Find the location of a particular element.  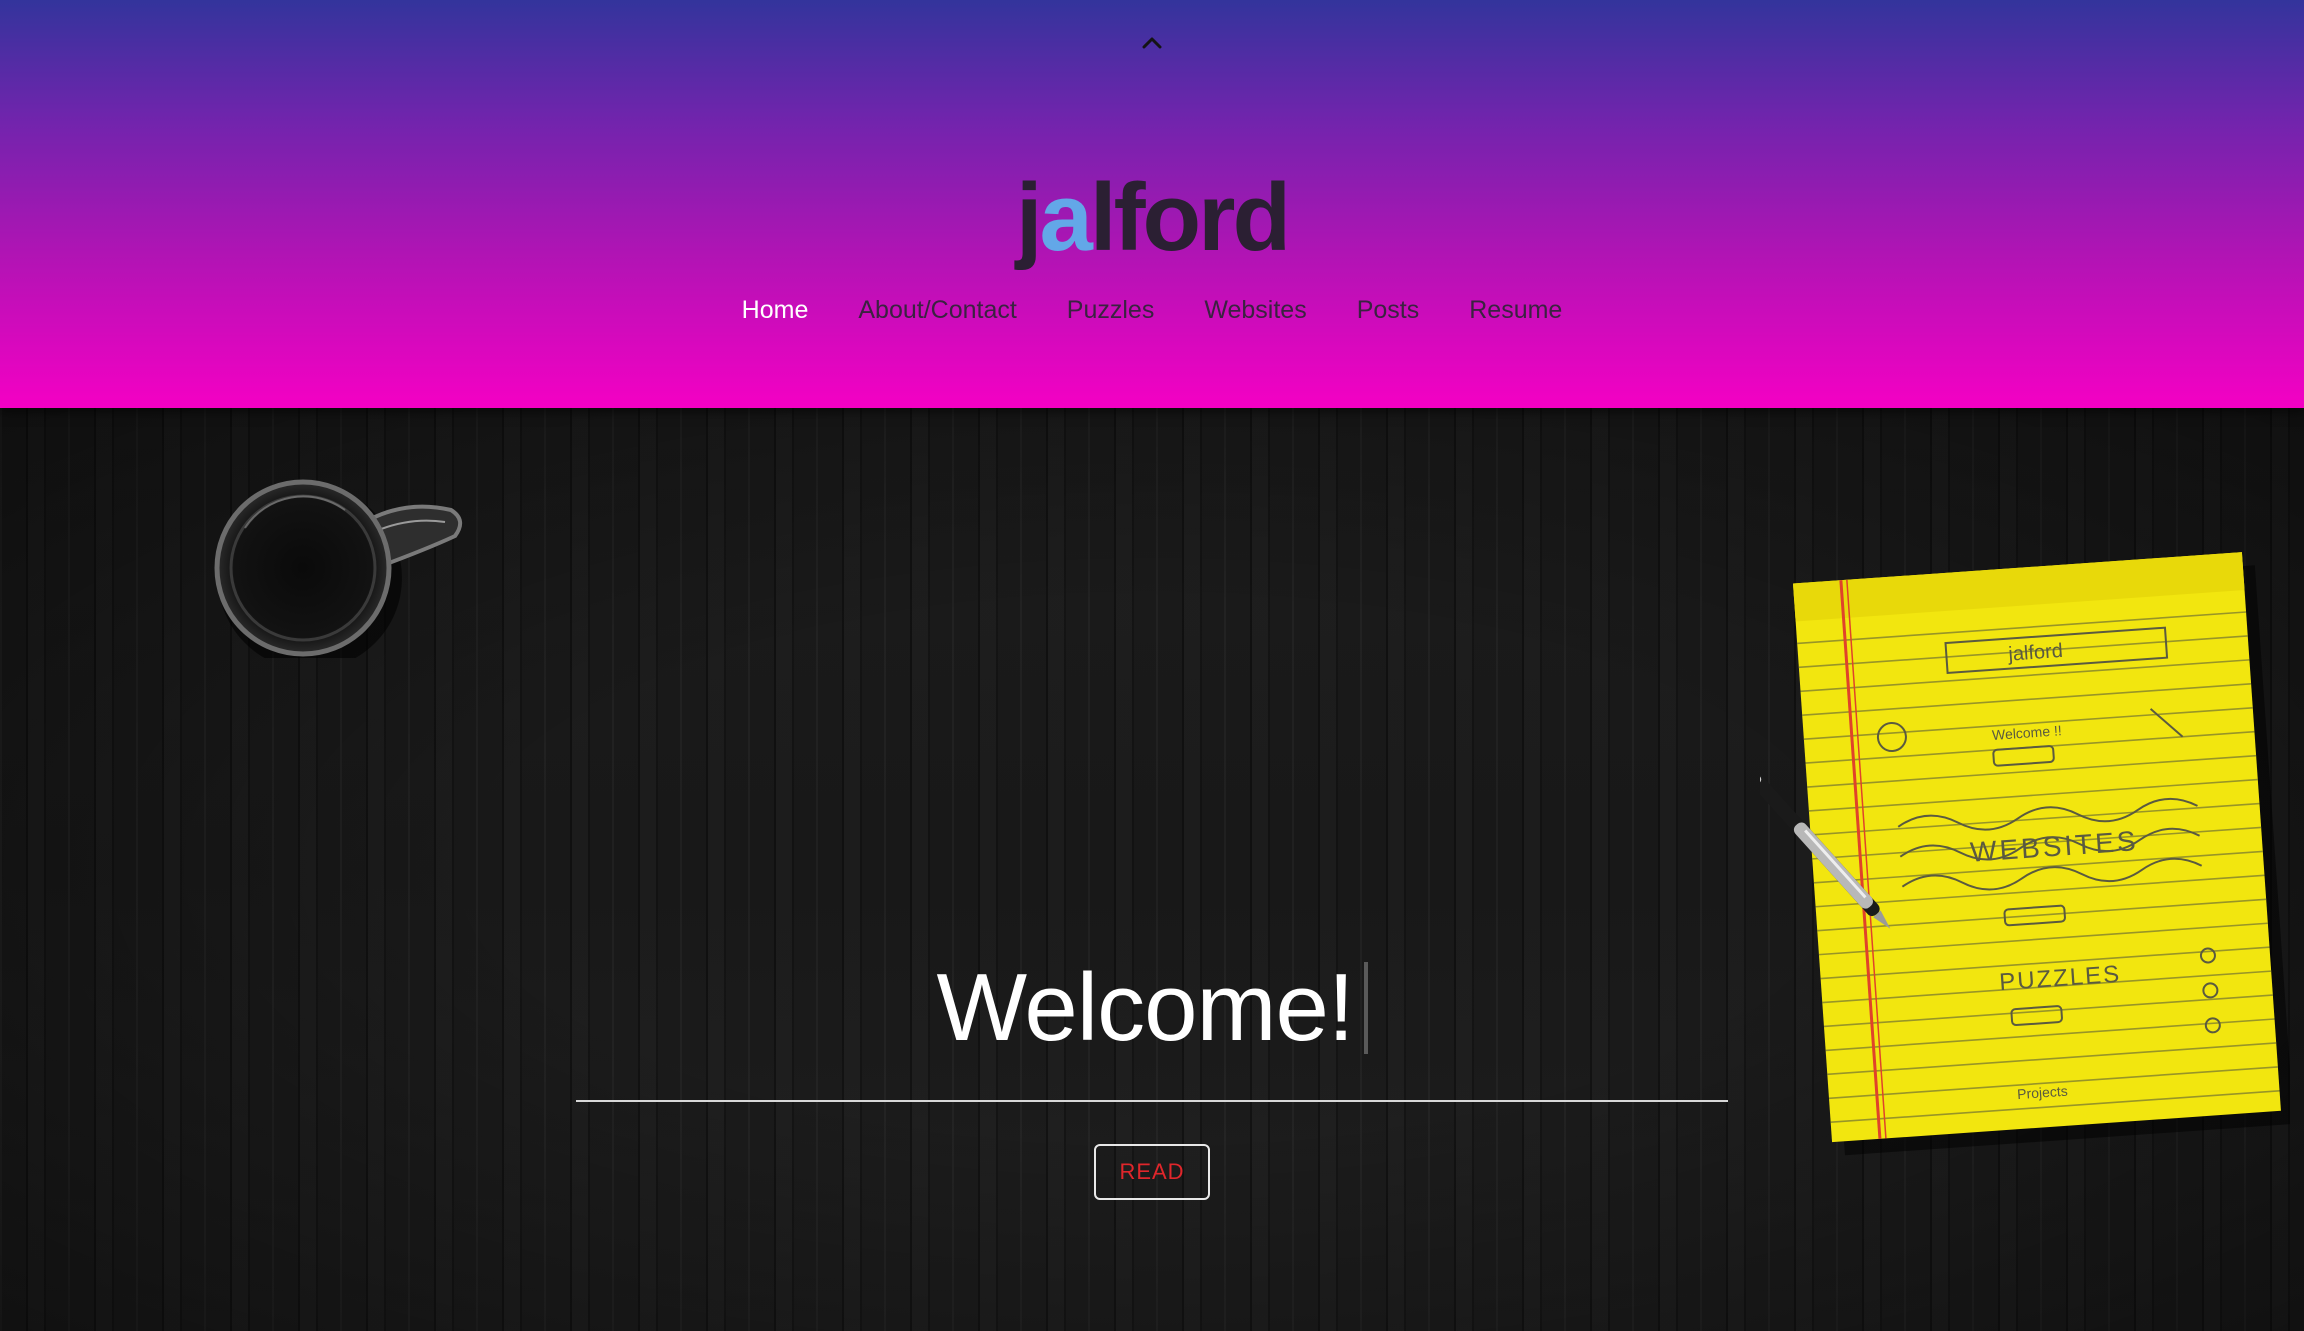

nav-posts: Posts is located at coordinates (1388, 310).